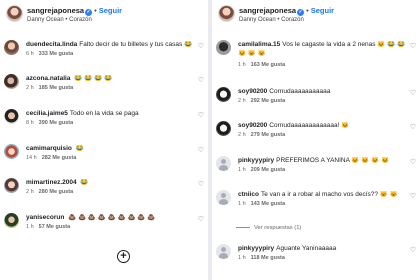 The height and width of the screenshot is (280, 420). What do you see at coordinates (59, 158) in the screenshot?
I see `comment-likes: 282 Me gusta` at bounding box center [59, 158].